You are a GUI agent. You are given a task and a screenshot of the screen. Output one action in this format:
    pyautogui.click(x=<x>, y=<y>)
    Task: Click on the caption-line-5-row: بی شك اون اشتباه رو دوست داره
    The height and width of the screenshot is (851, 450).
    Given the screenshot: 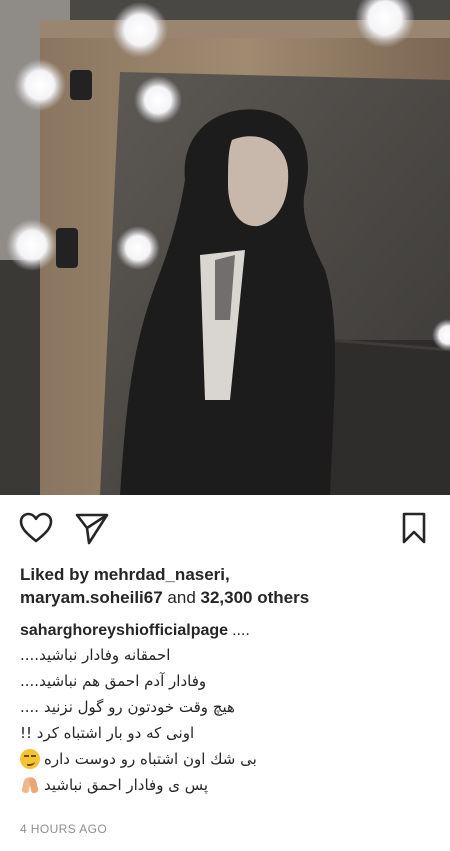 What is the action you would take?
    pyautogui.click(x=230, y=759)
    